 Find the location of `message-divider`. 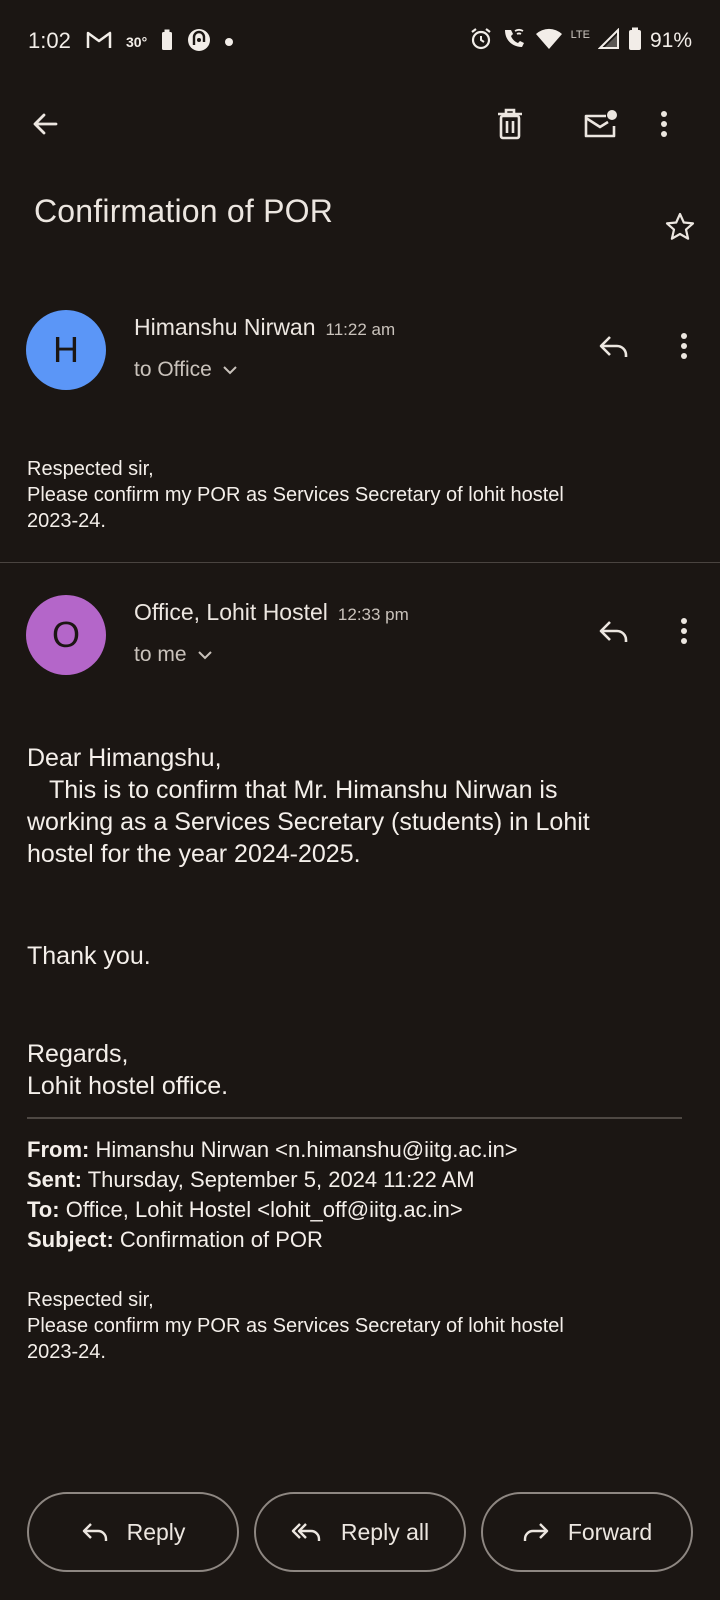

message-divider is located at coordinates (360, 562).